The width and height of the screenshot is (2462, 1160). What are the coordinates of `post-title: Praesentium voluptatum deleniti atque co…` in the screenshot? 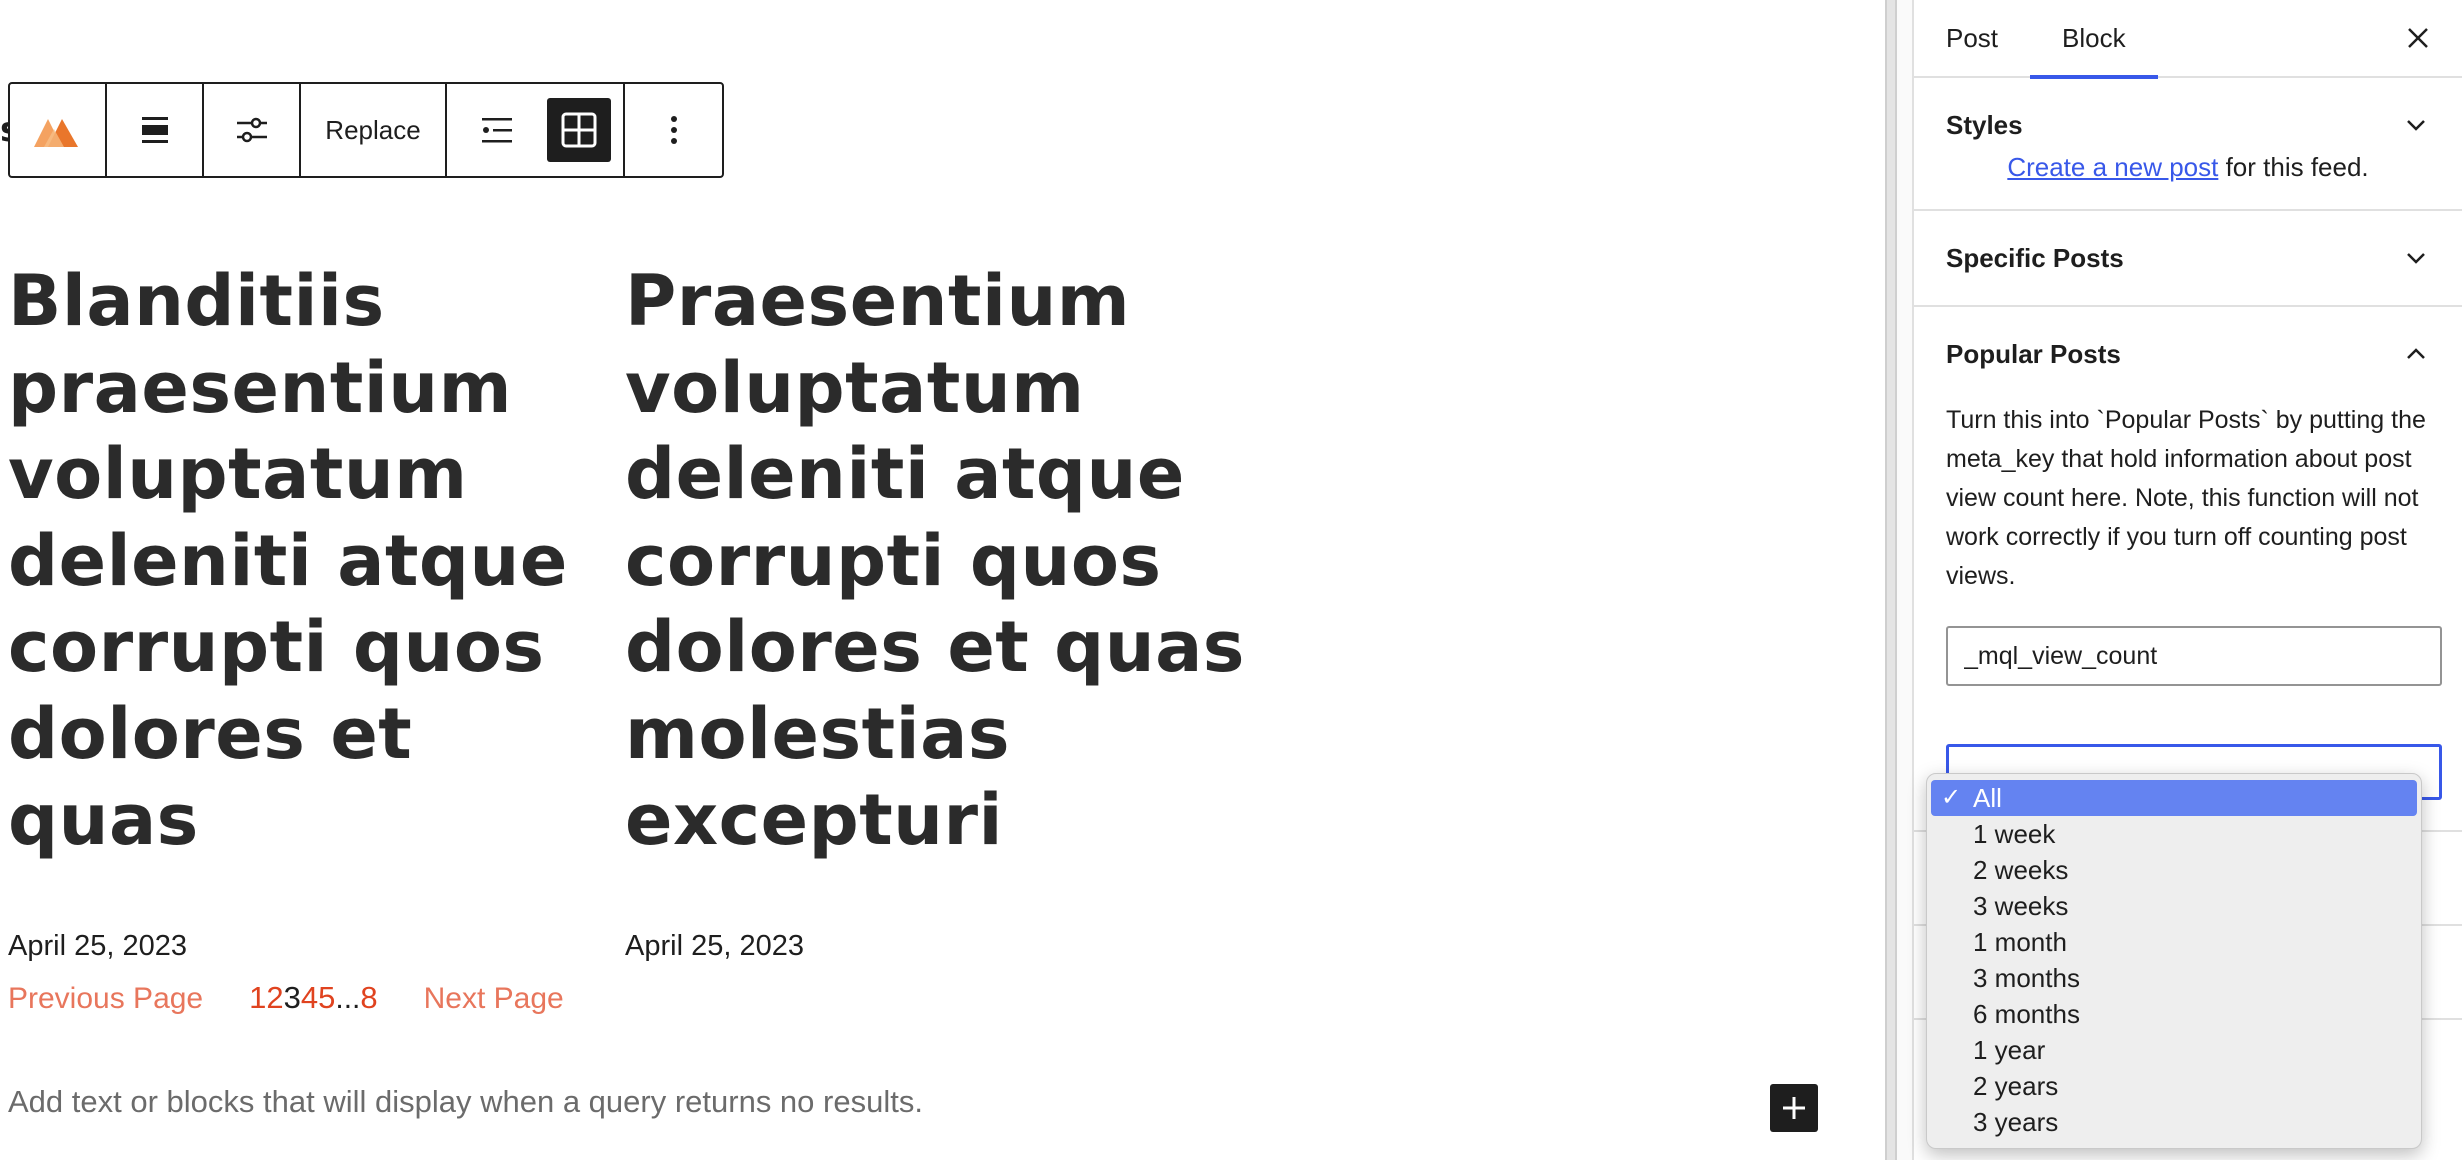 It's located at (935, 561).